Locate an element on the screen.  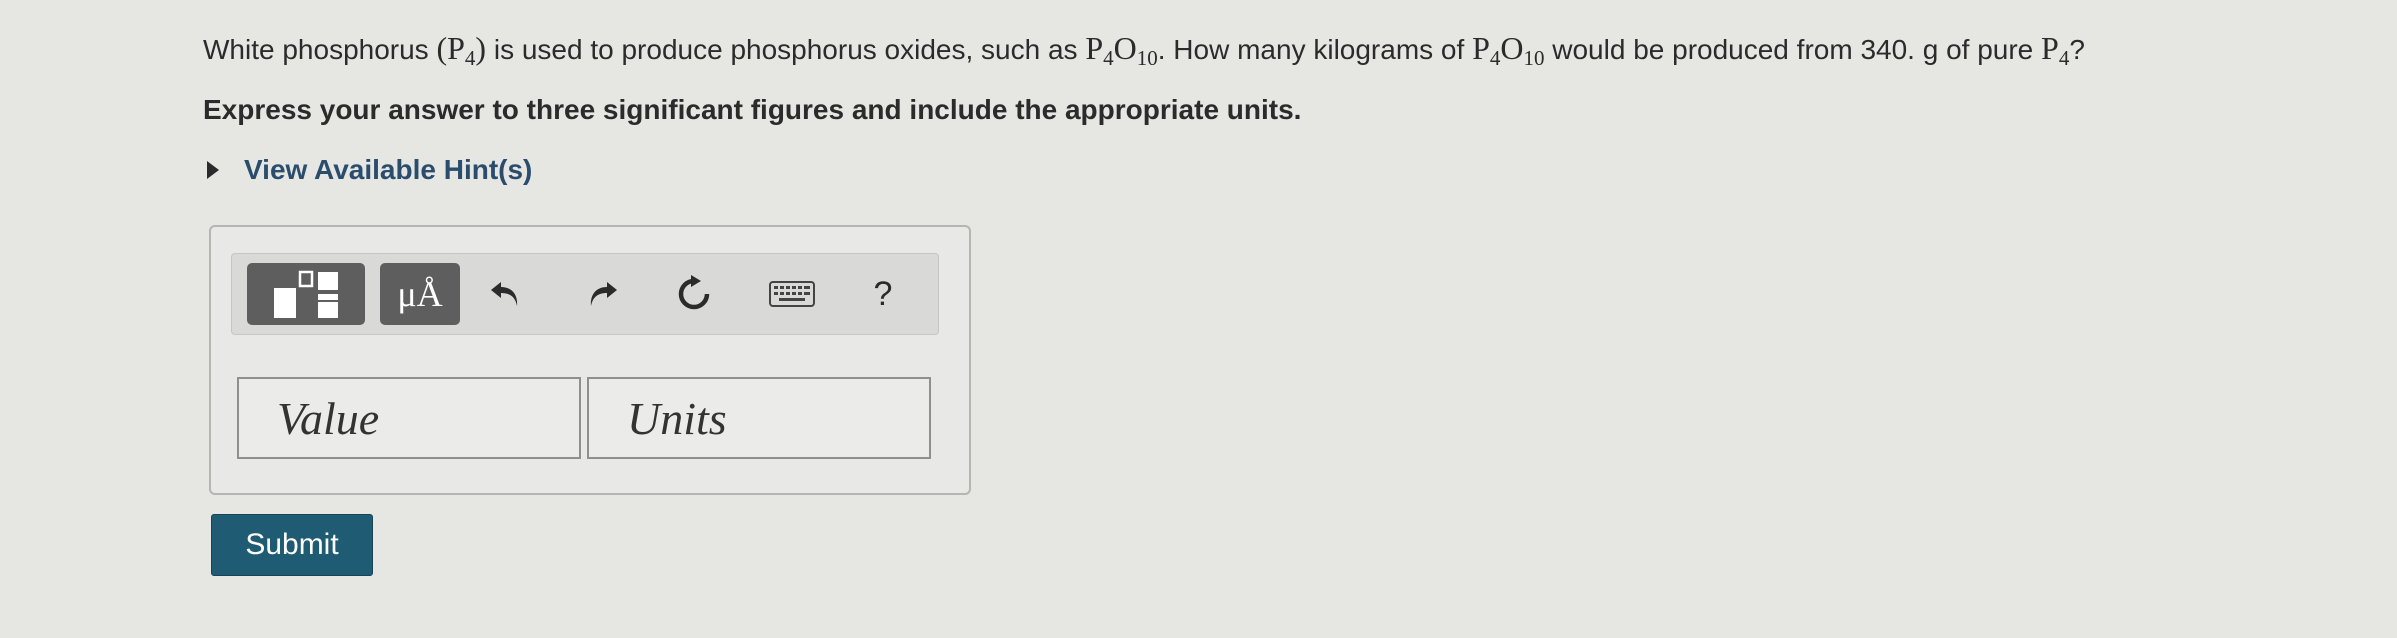
answer-panel: μÅ ? Value Units is located at coordinates (590, 360).